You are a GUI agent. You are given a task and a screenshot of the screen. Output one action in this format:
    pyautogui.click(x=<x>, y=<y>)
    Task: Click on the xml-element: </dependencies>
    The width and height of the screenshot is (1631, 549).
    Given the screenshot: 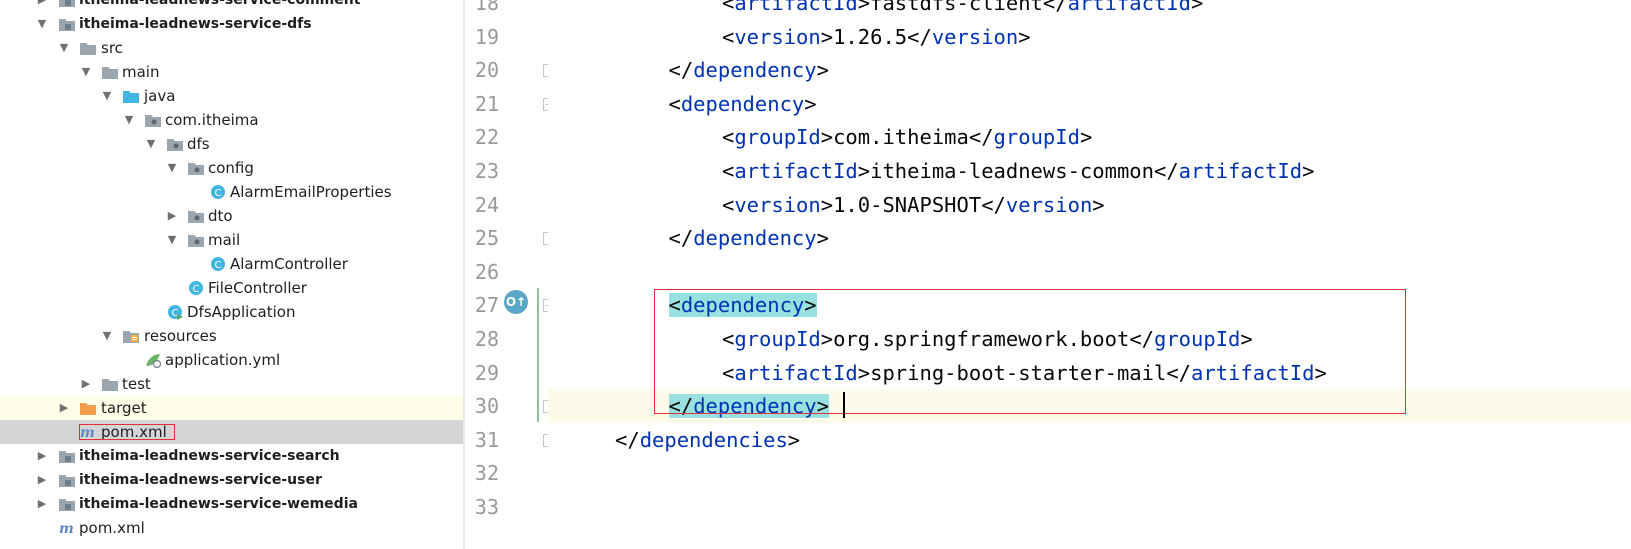 What is the action you would take?
    pyautogui.click(x=708, y=439)
    